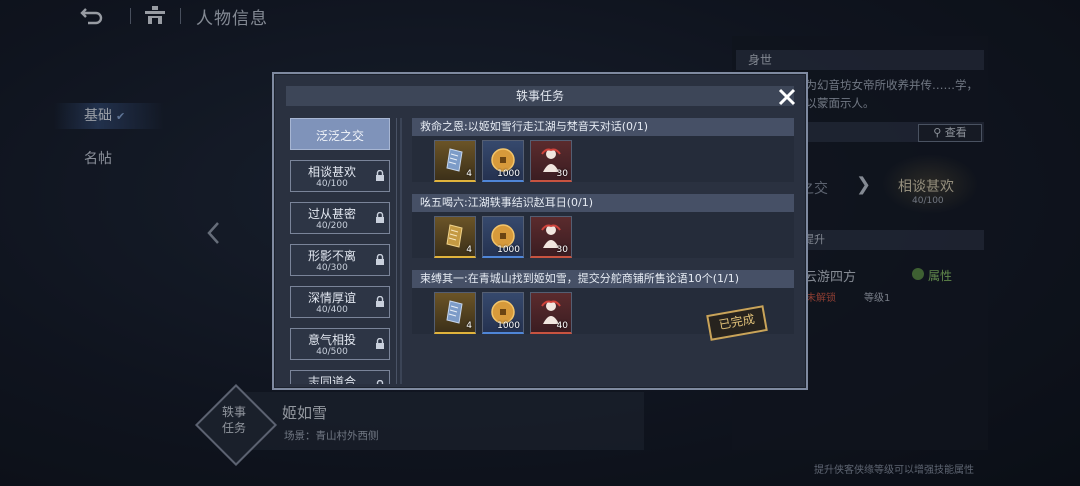  What do you see at coordinates (331, 379) in the screenshot?
I see `relation-name: 志同道合` at bounding box center [331, 379].